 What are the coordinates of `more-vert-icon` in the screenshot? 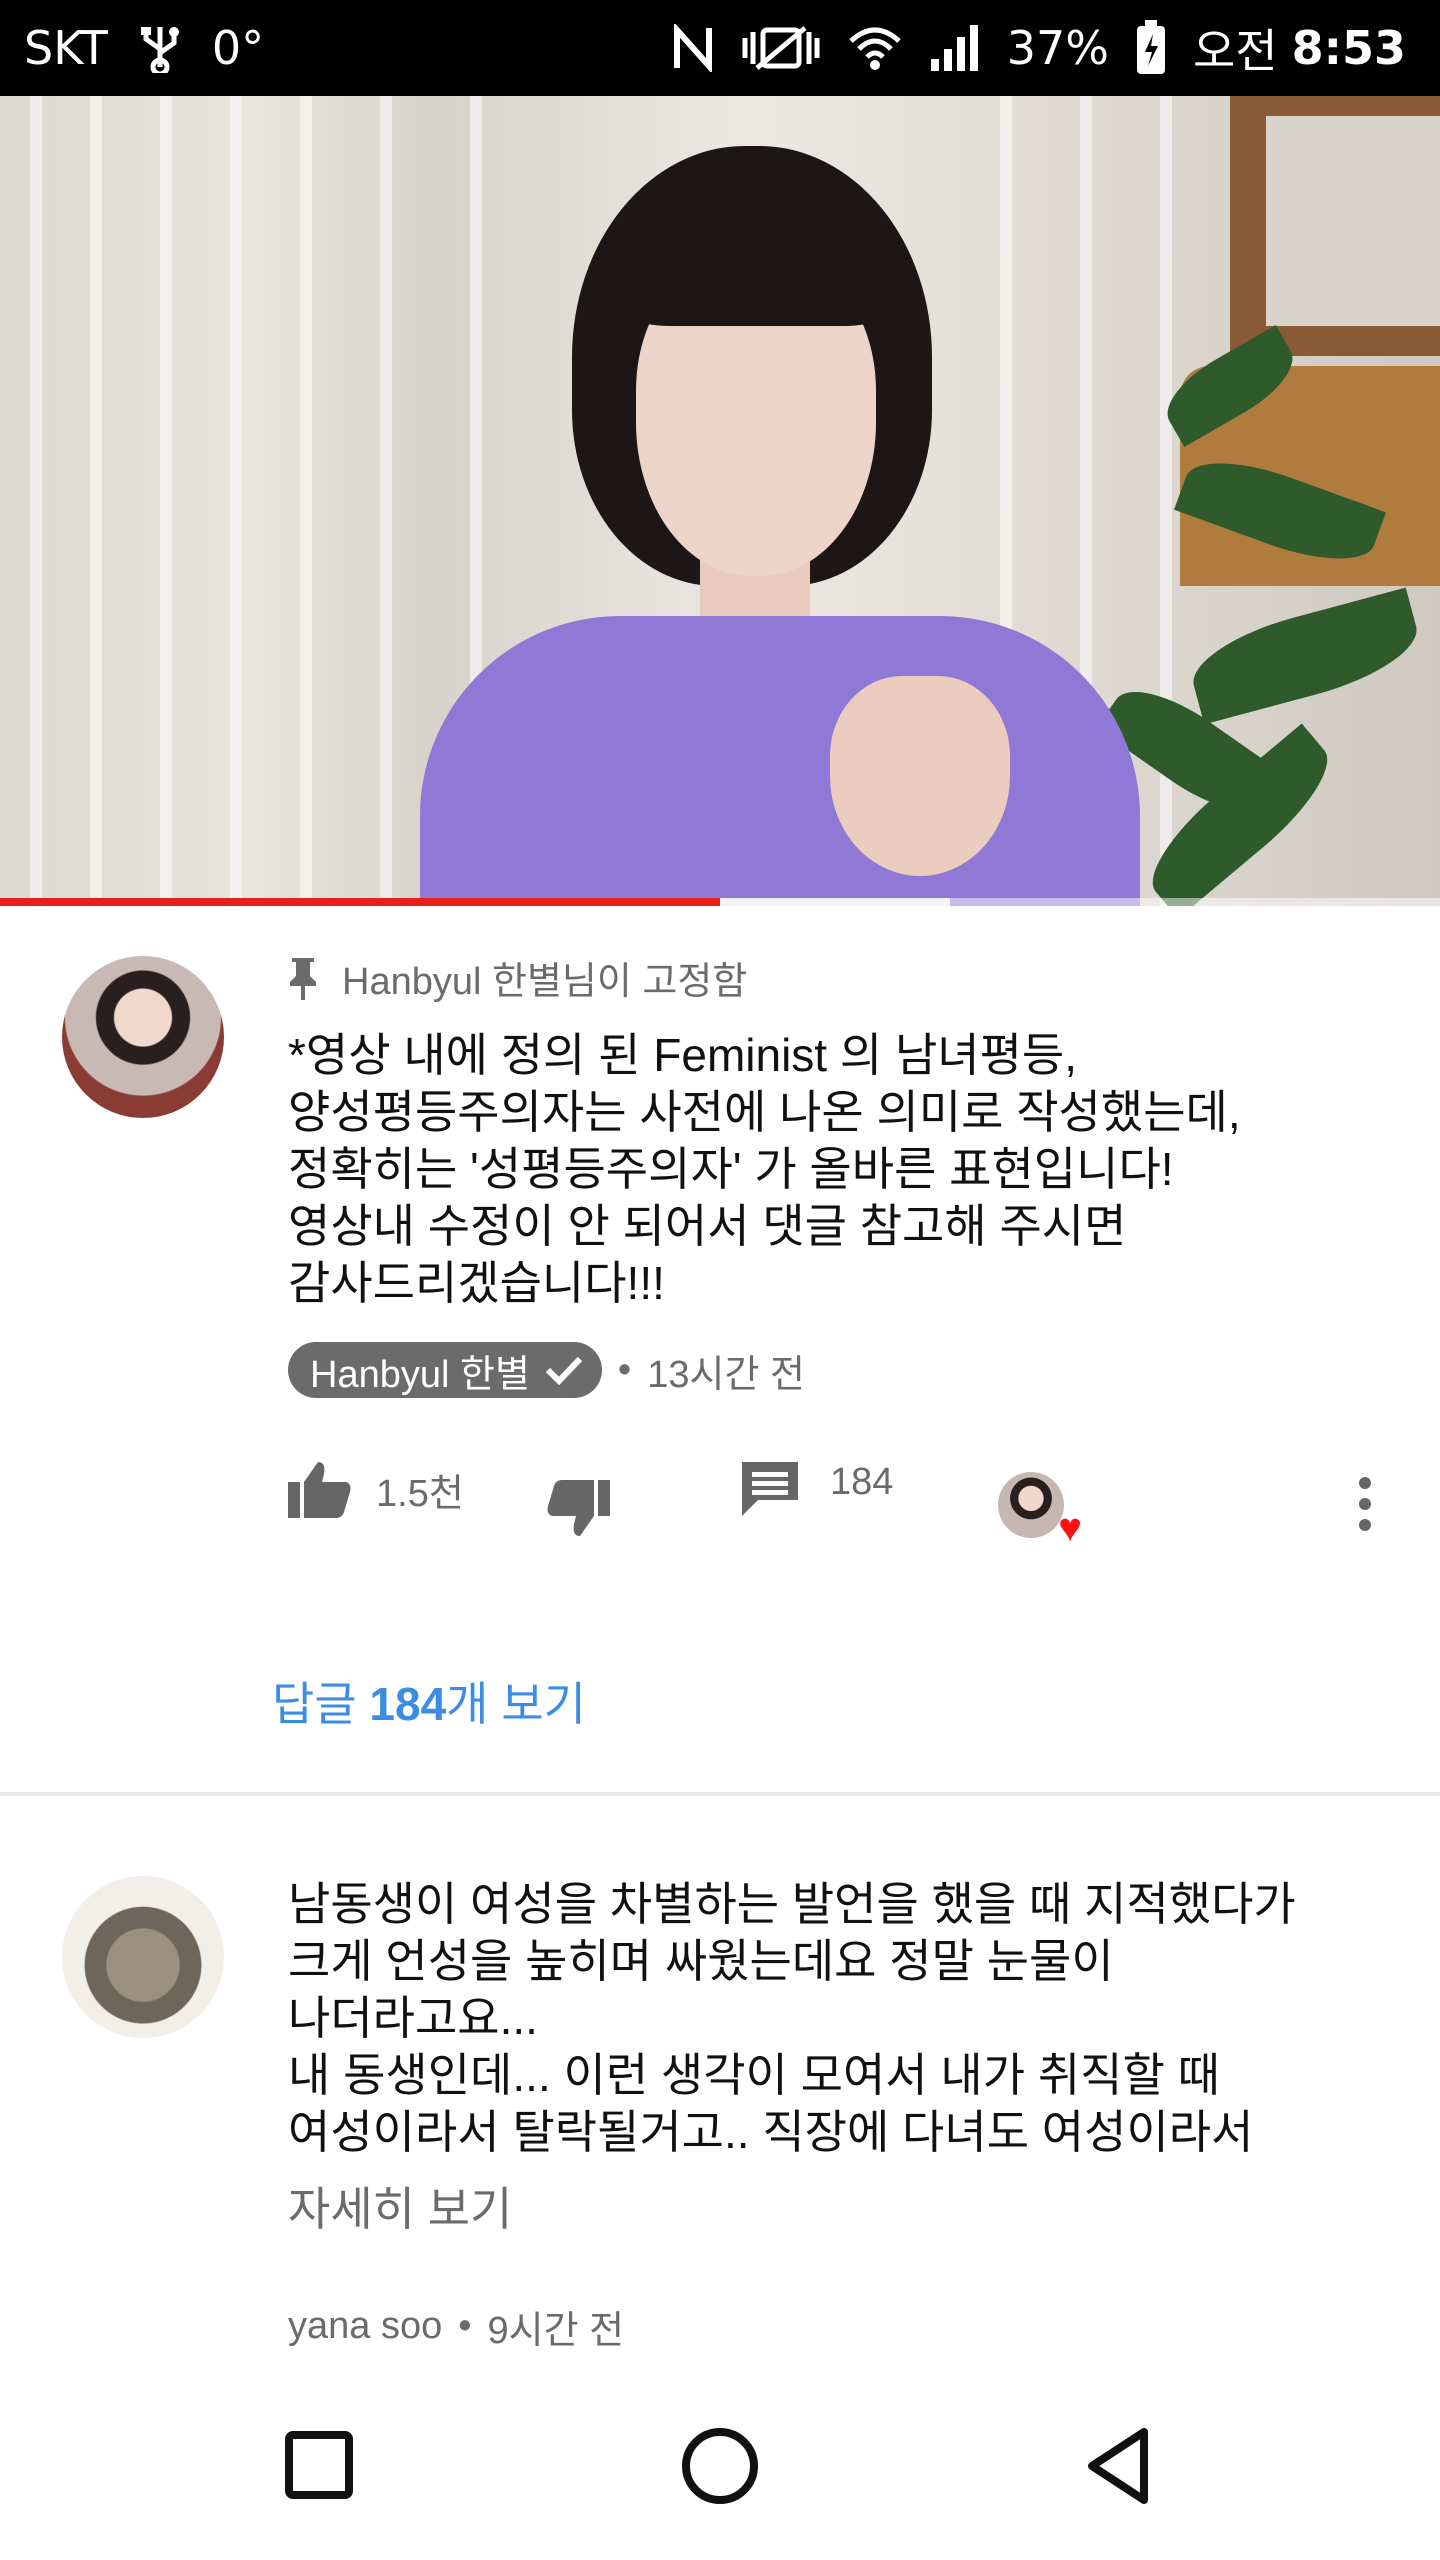 It's located at (1365, 1504).